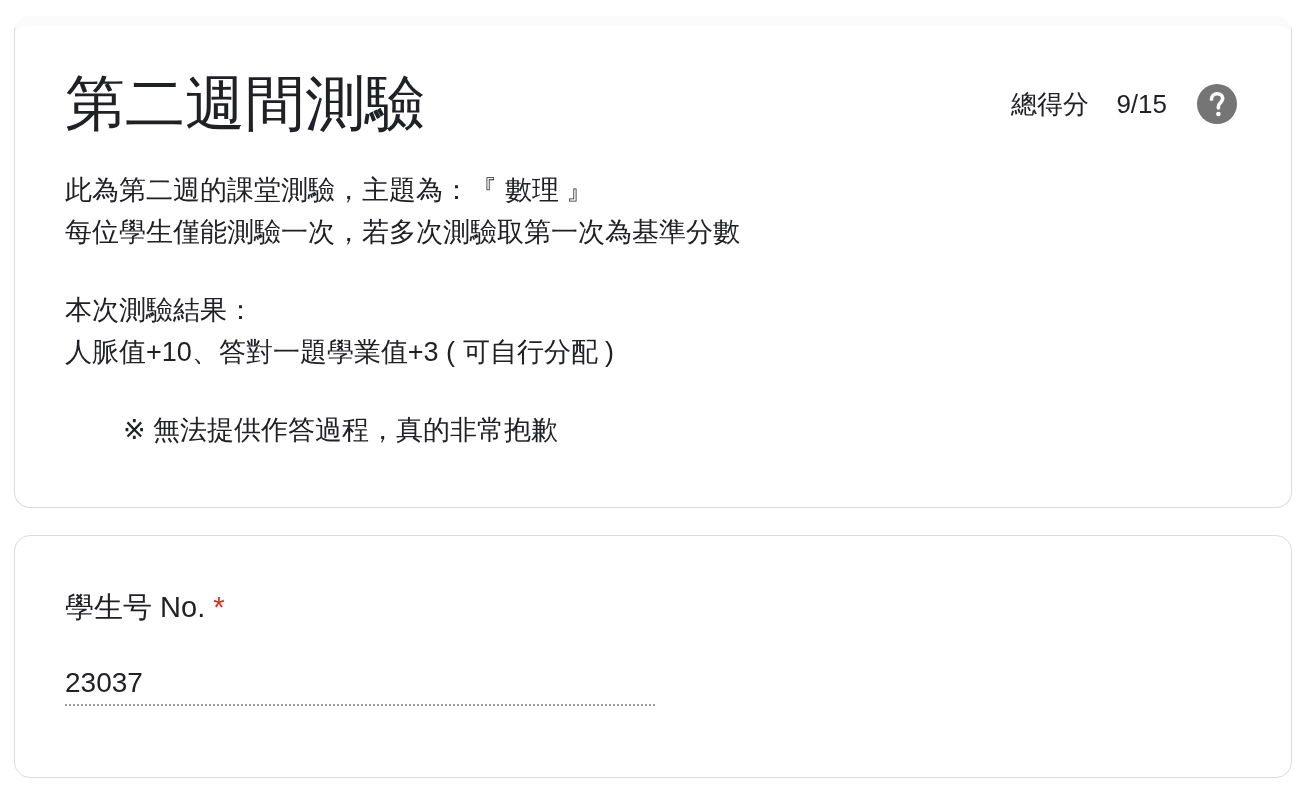  I want to click on question-label: 學生号 No., so click(135, 607).